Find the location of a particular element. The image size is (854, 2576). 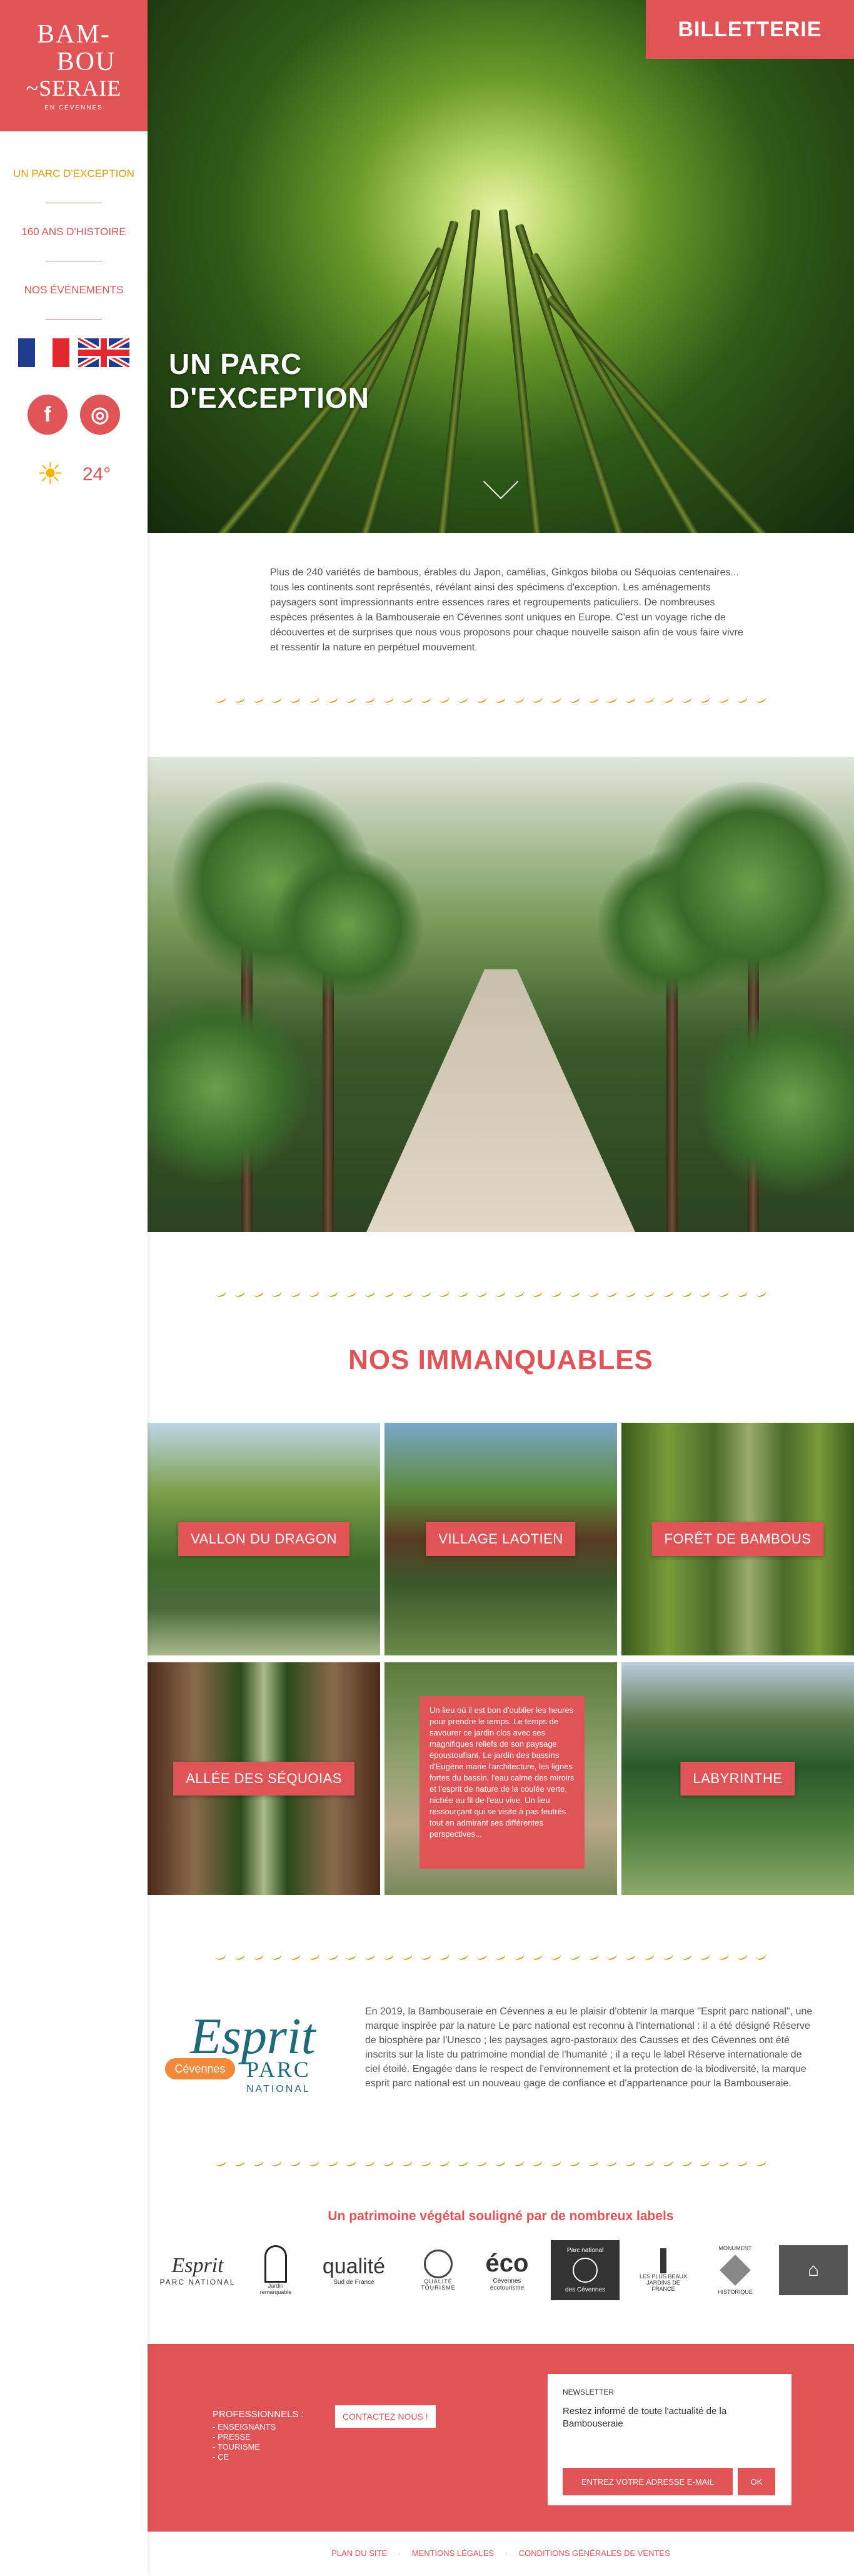

uk-flag-graphic is located at coordinates (103, 353).